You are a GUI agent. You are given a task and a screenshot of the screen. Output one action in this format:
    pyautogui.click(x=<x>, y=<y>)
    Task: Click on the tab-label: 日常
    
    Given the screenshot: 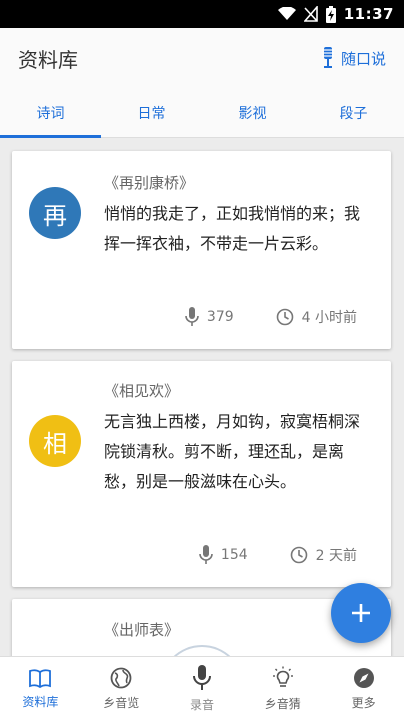 What is the action you would take?
    pyautogui.click(x=151, y=113)
    